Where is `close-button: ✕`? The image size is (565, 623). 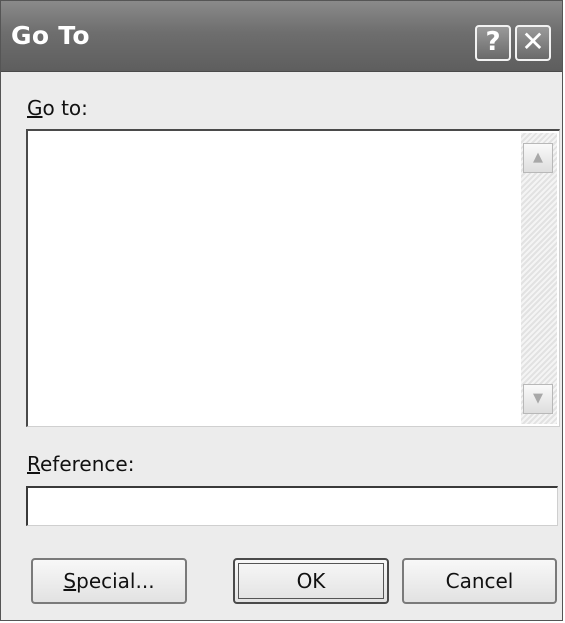
close-button: ✕ is located at coordinates (533, 43).